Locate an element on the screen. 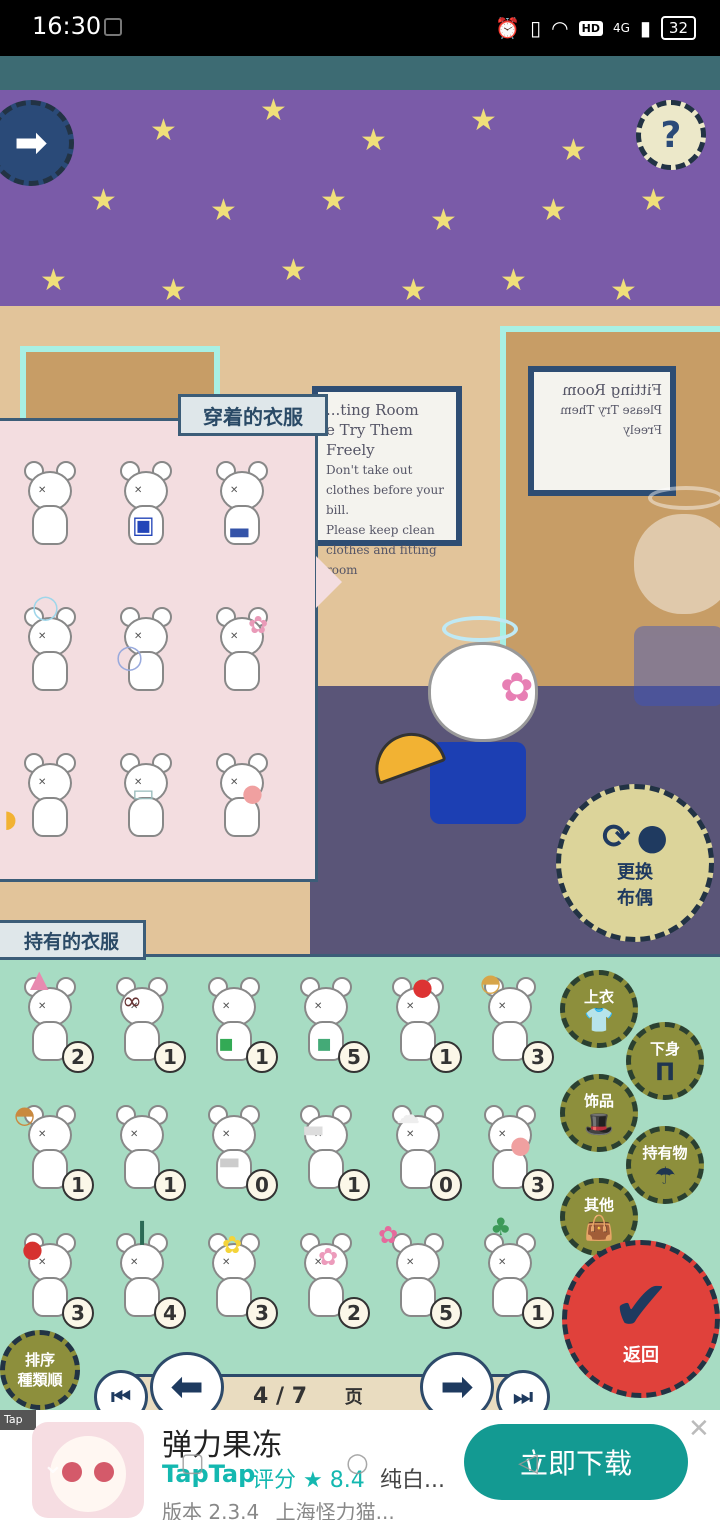  page-indicator: 4 / 7 页 is located at coordinates (308, 1396).